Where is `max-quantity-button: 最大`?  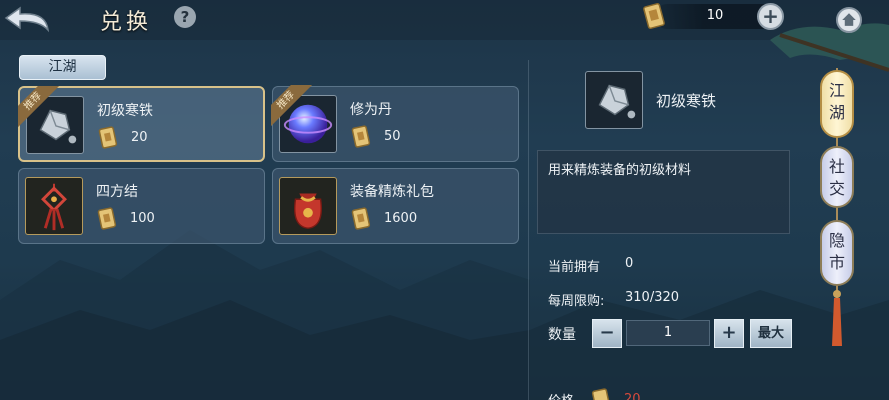 max-quantity-button: 最大 is located at coordinates (771, 333).